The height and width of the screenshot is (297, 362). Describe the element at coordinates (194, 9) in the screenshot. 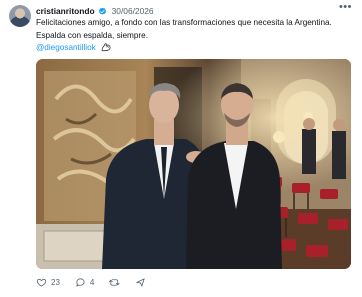

I see `post-header: cristianritondo 30/06/2026 •••` at that location.